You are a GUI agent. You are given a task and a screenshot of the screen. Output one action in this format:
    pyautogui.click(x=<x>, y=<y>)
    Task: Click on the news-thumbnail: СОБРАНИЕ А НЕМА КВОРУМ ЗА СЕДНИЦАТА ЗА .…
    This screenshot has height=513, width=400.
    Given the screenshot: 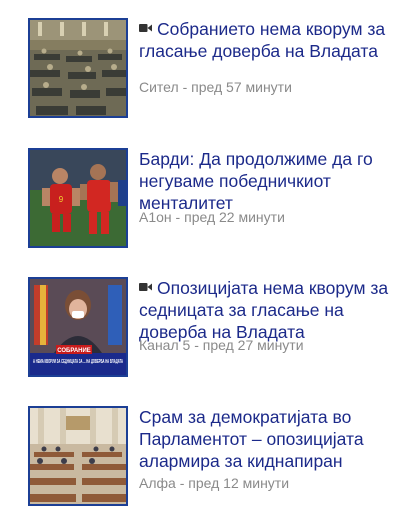 What is the action you would take?
    pyautogui.click(x=78, y=327)
    